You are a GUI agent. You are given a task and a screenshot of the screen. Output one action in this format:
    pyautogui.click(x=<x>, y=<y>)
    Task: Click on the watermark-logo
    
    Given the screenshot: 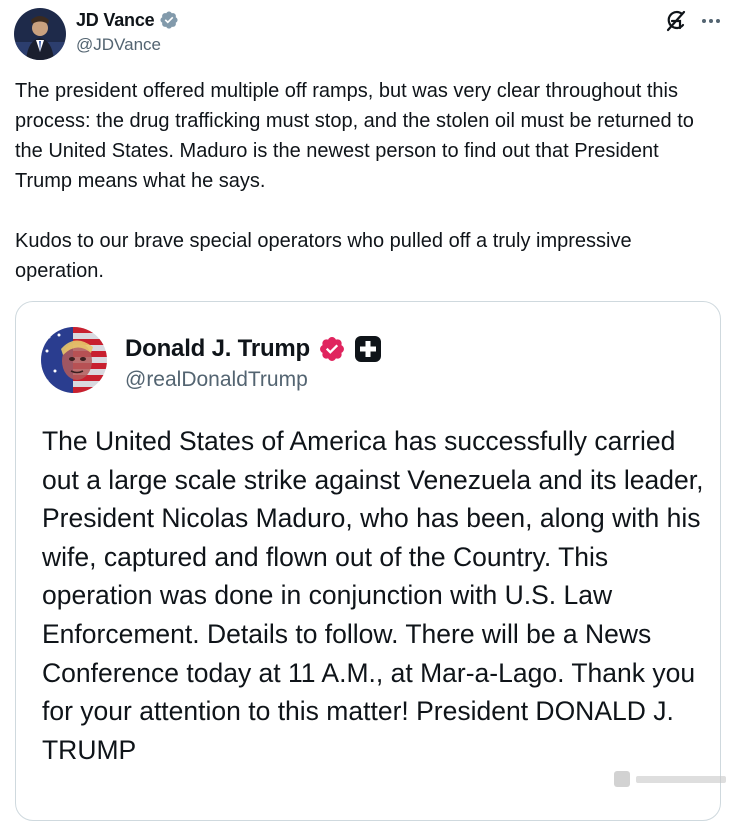 What is the action you would take?
    pyautogui.click(x=671, y=779)
    